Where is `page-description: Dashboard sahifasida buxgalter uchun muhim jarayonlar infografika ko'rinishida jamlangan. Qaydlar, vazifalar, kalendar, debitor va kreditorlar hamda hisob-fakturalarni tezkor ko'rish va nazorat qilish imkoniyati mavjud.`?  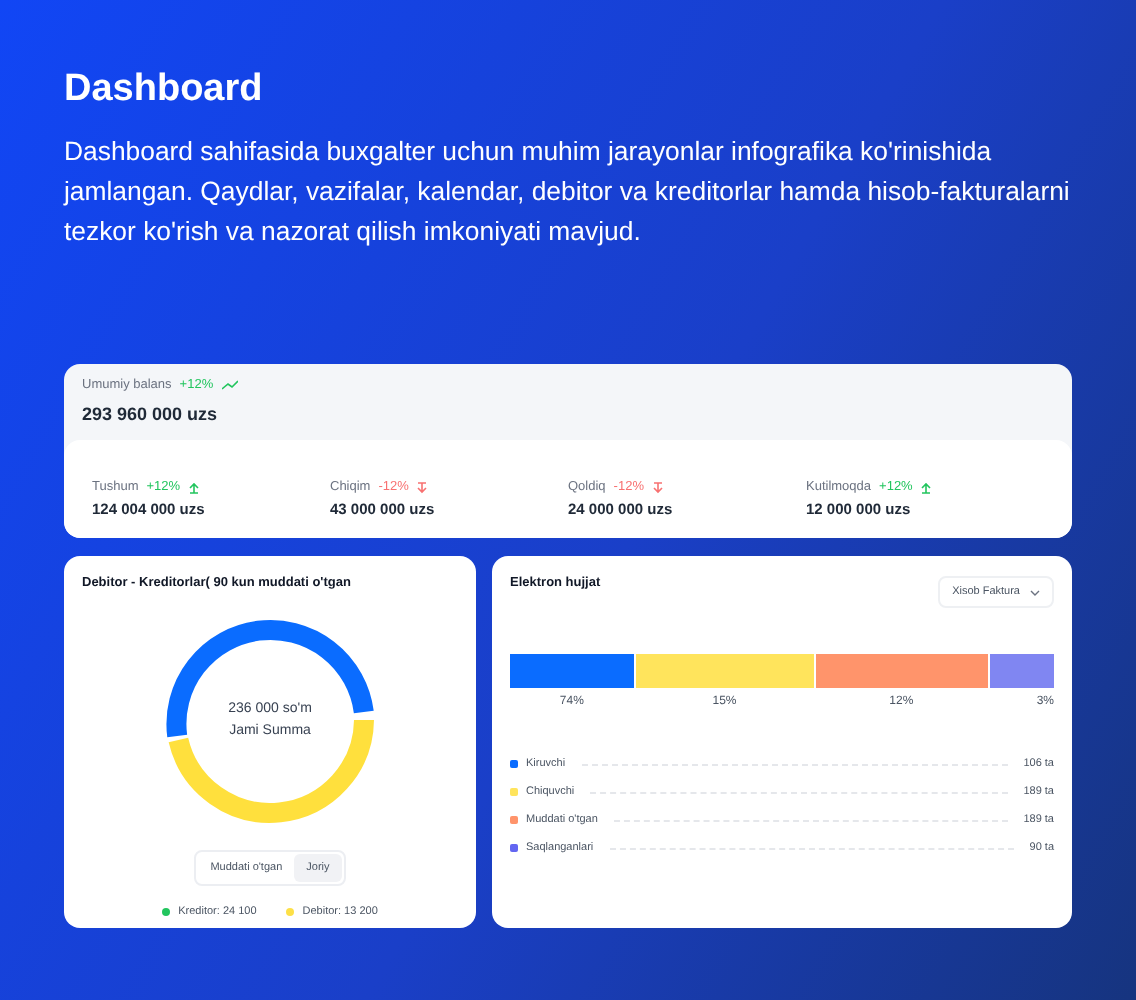
page-description: Dashboard sahifasida buxgalter uchun muhim jarayonlar infografika ko'rinishida jamlangan. Qaydlar, vazifalar, kalendar, debitor va kreditorlar hamda hisob-fakturalarni tezkor ko'rish va nazorat qilish imkoniyati mavjud. is located at coordinates (568, 192).